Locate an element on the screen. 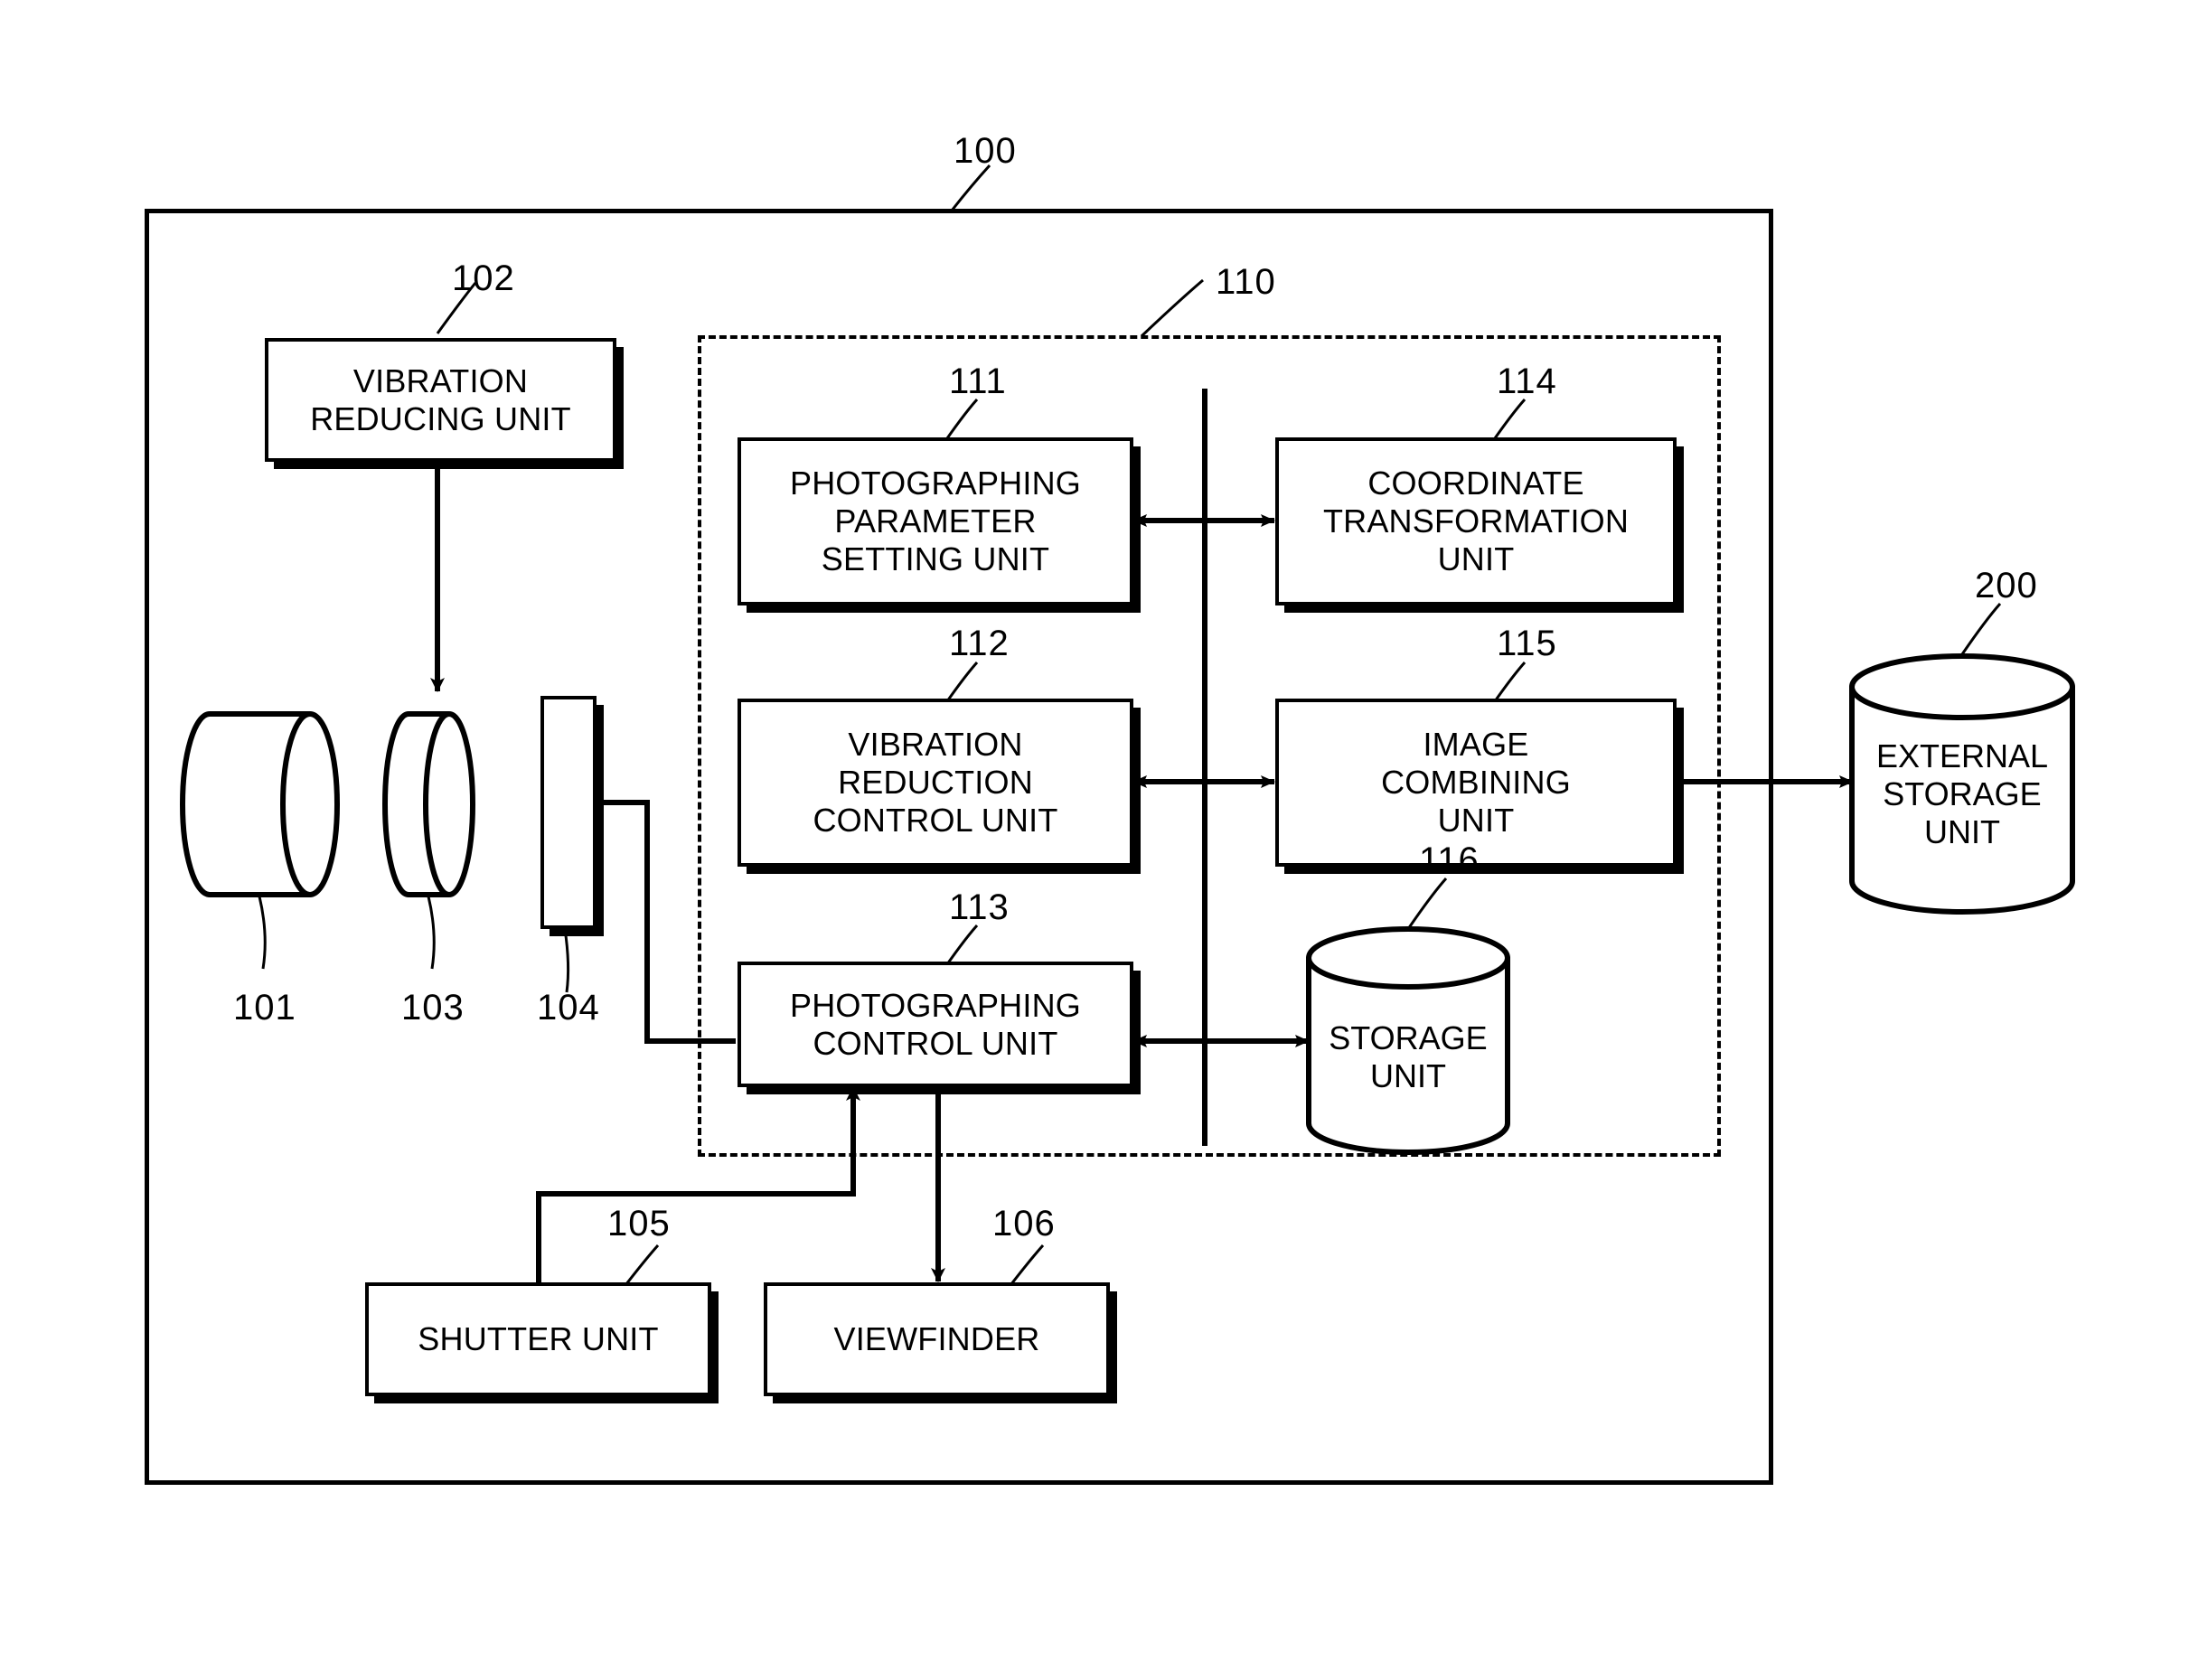  external-storage-unit-line3: UNIT is located at coordinates (1962, 831).